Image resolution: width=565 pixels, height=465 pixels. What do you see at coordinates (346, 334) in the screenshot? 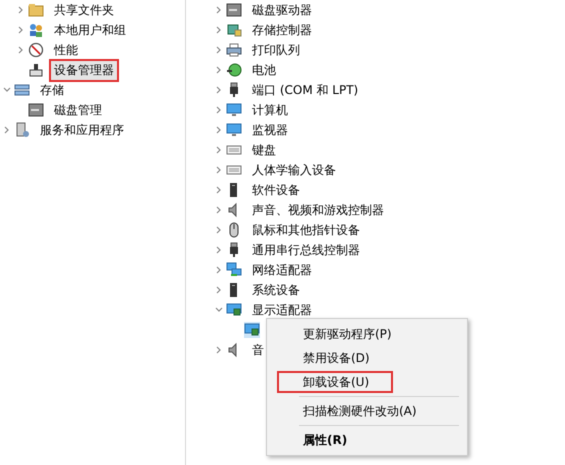
I see `menu-item: 更新驱动程序(P)` at bounding box center [346, 334].